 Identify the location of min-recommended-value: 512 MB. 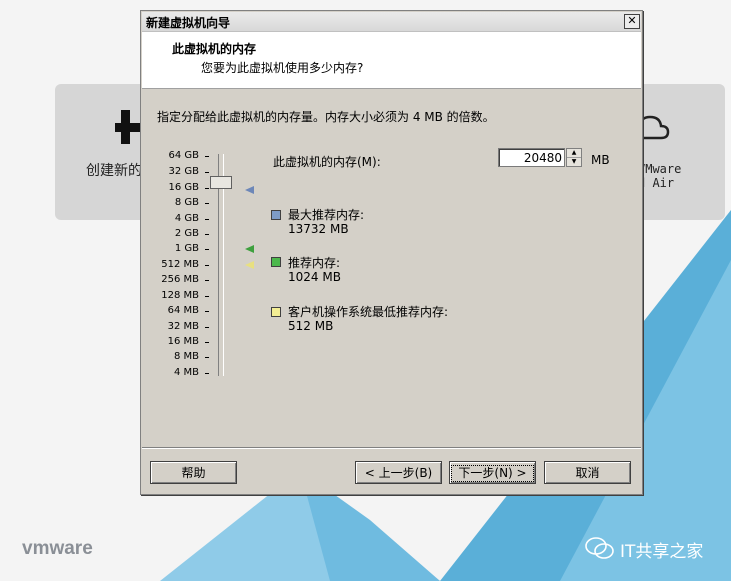
(311, 326).